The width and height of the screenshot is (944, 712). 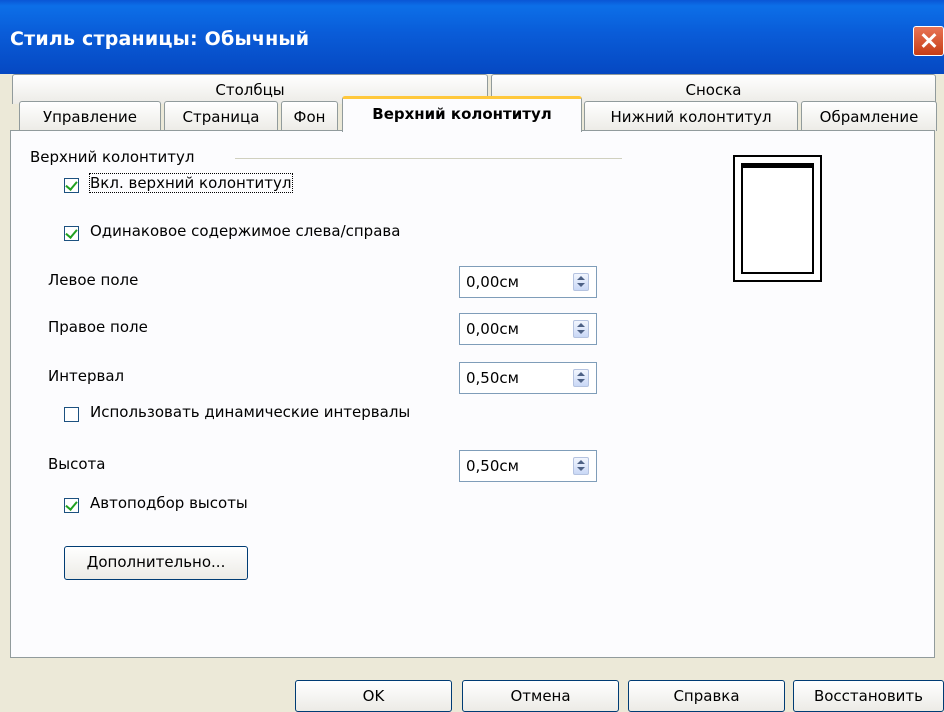 I want to click on right-margin-value: 0,00см, so click(x=492, y=329).